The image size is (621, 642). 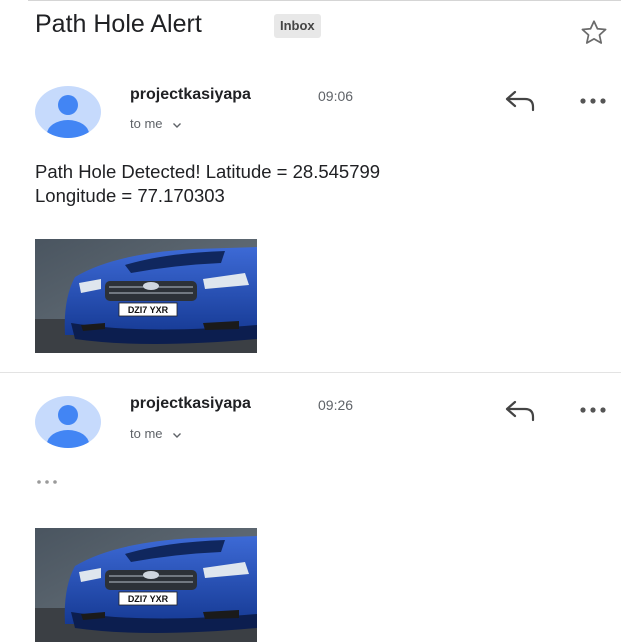 What do you see at coordinates (324, 0) in the screenshot?
I see `top-divider` at bounding box center [324, 0].